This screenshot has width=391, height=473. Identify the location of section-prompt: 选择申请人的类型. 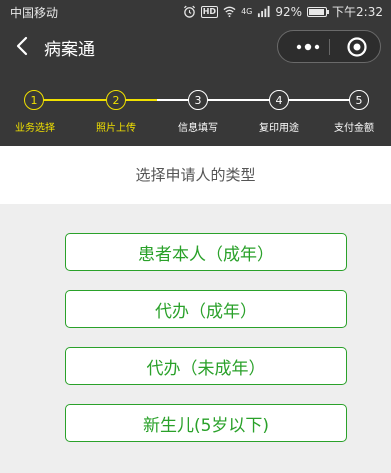
(195, 175).